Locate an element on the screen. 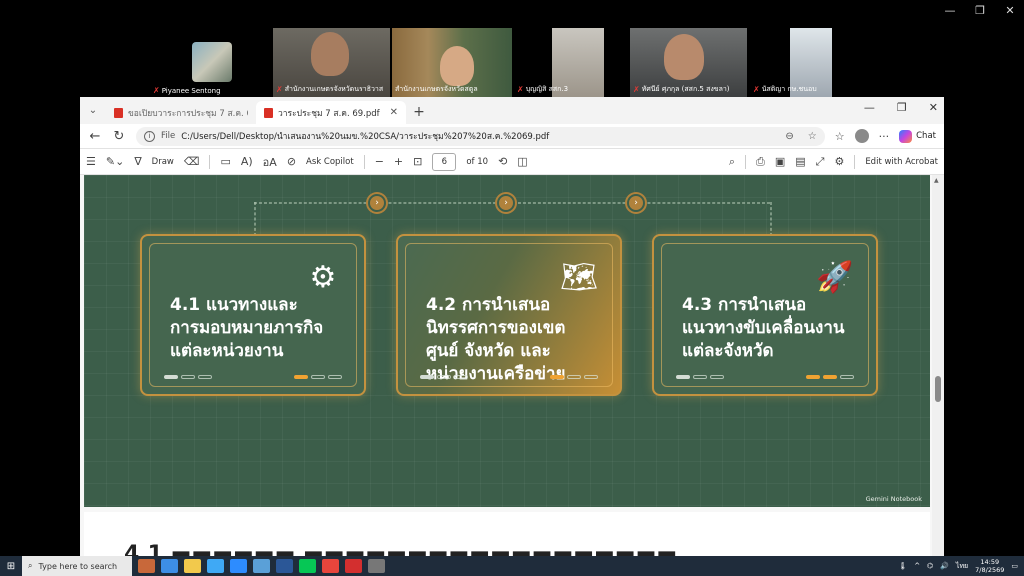 The height and width of the screenshot is (576, 1024). read-aloud-icon: A) is located at coordinates (247, 161).